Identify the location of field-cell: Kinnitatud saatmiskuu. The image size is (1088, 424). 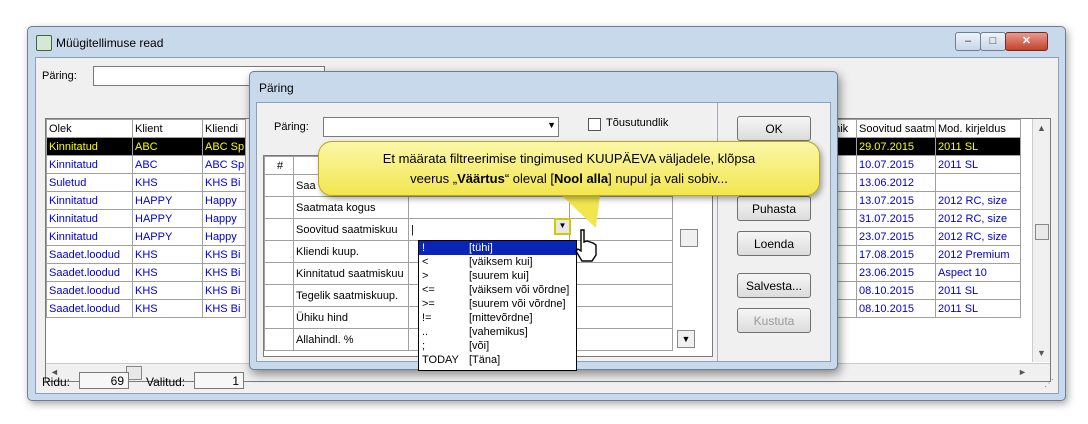
(351, 273).